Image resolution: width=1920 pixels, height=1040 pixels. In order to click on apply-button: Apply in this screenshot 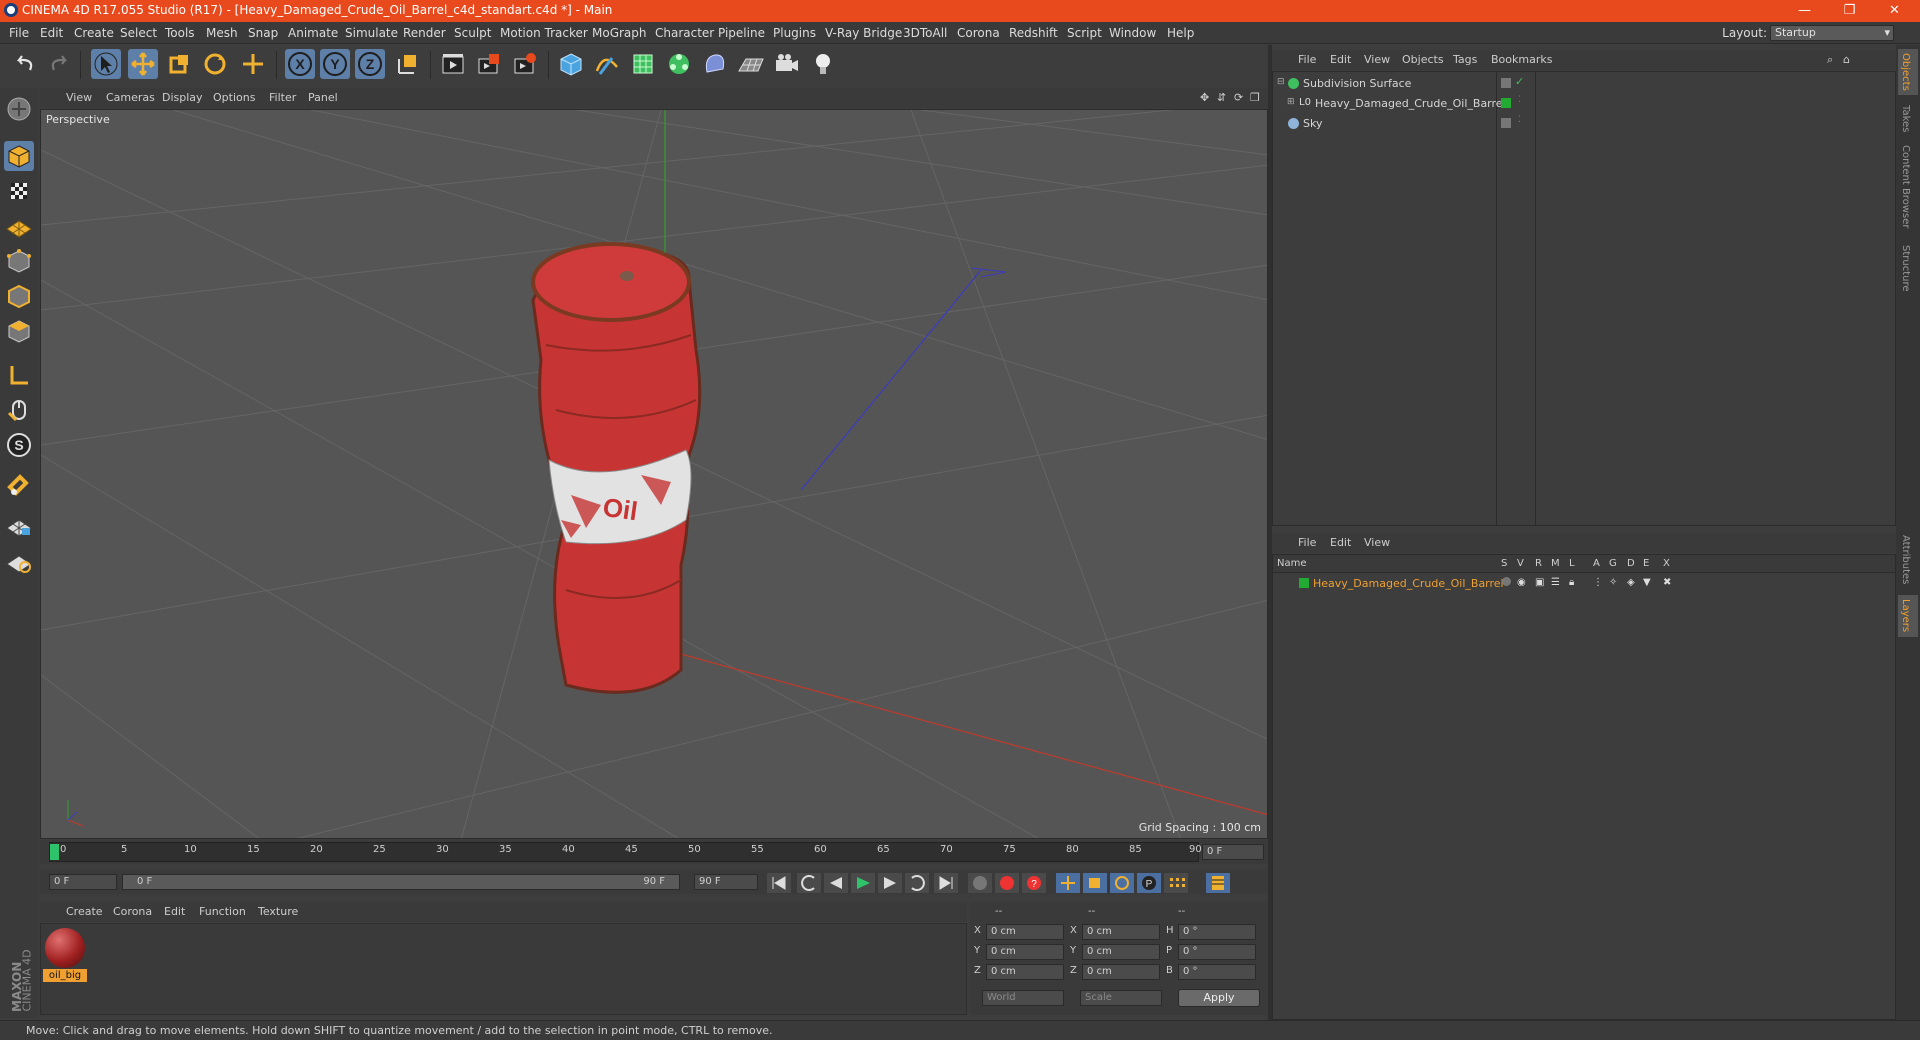, I will do `click(1219, 998)`.